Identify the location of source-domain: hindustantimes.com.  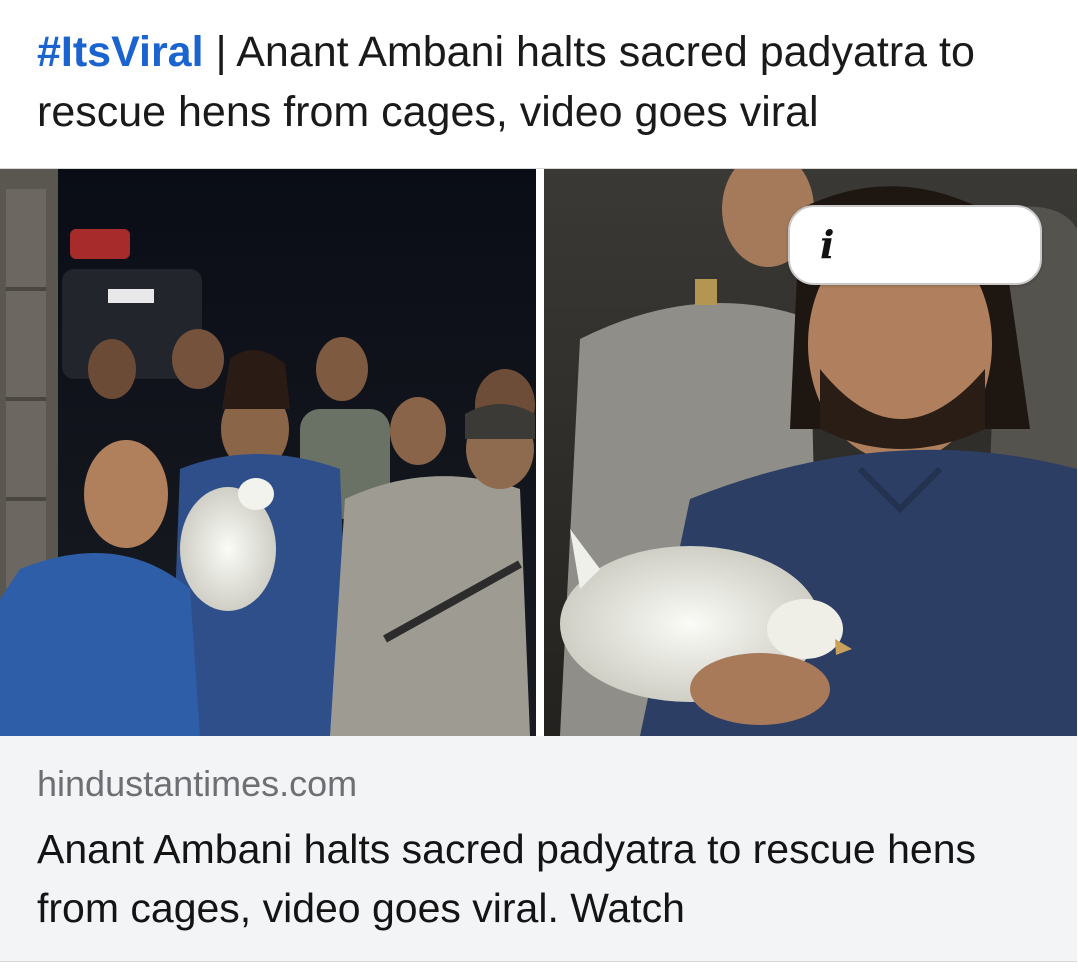
(197, 783).